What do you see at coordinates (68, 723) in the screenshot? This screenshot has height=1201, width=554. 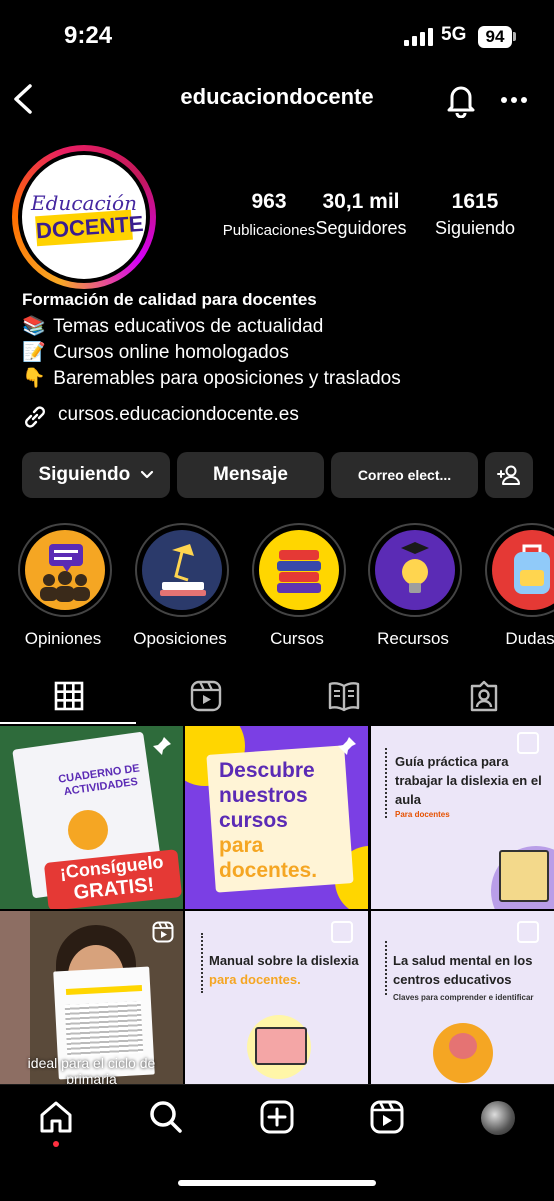 I see `active-tab-indicator` at bounding box center [68, 723].